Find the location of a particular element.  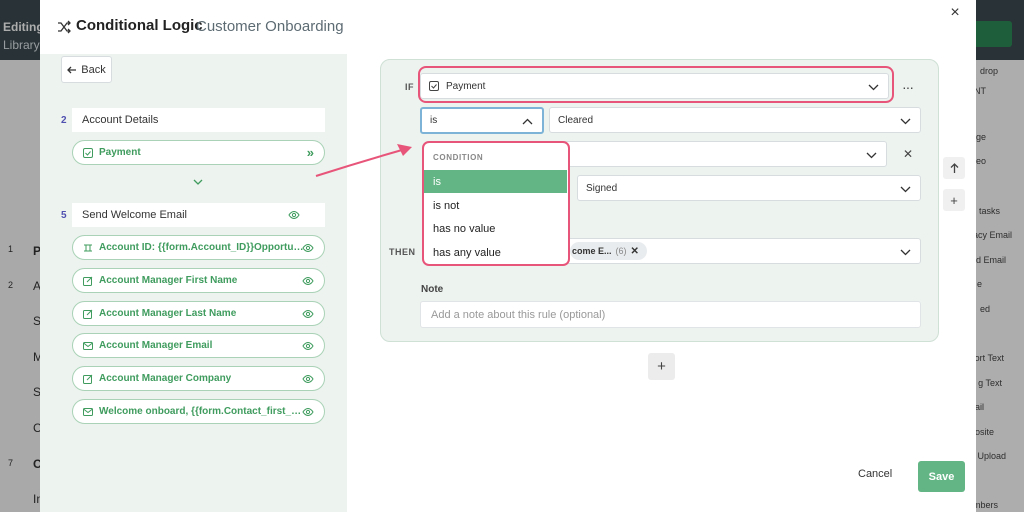

move-up-button is located at coordinates (954, 168).